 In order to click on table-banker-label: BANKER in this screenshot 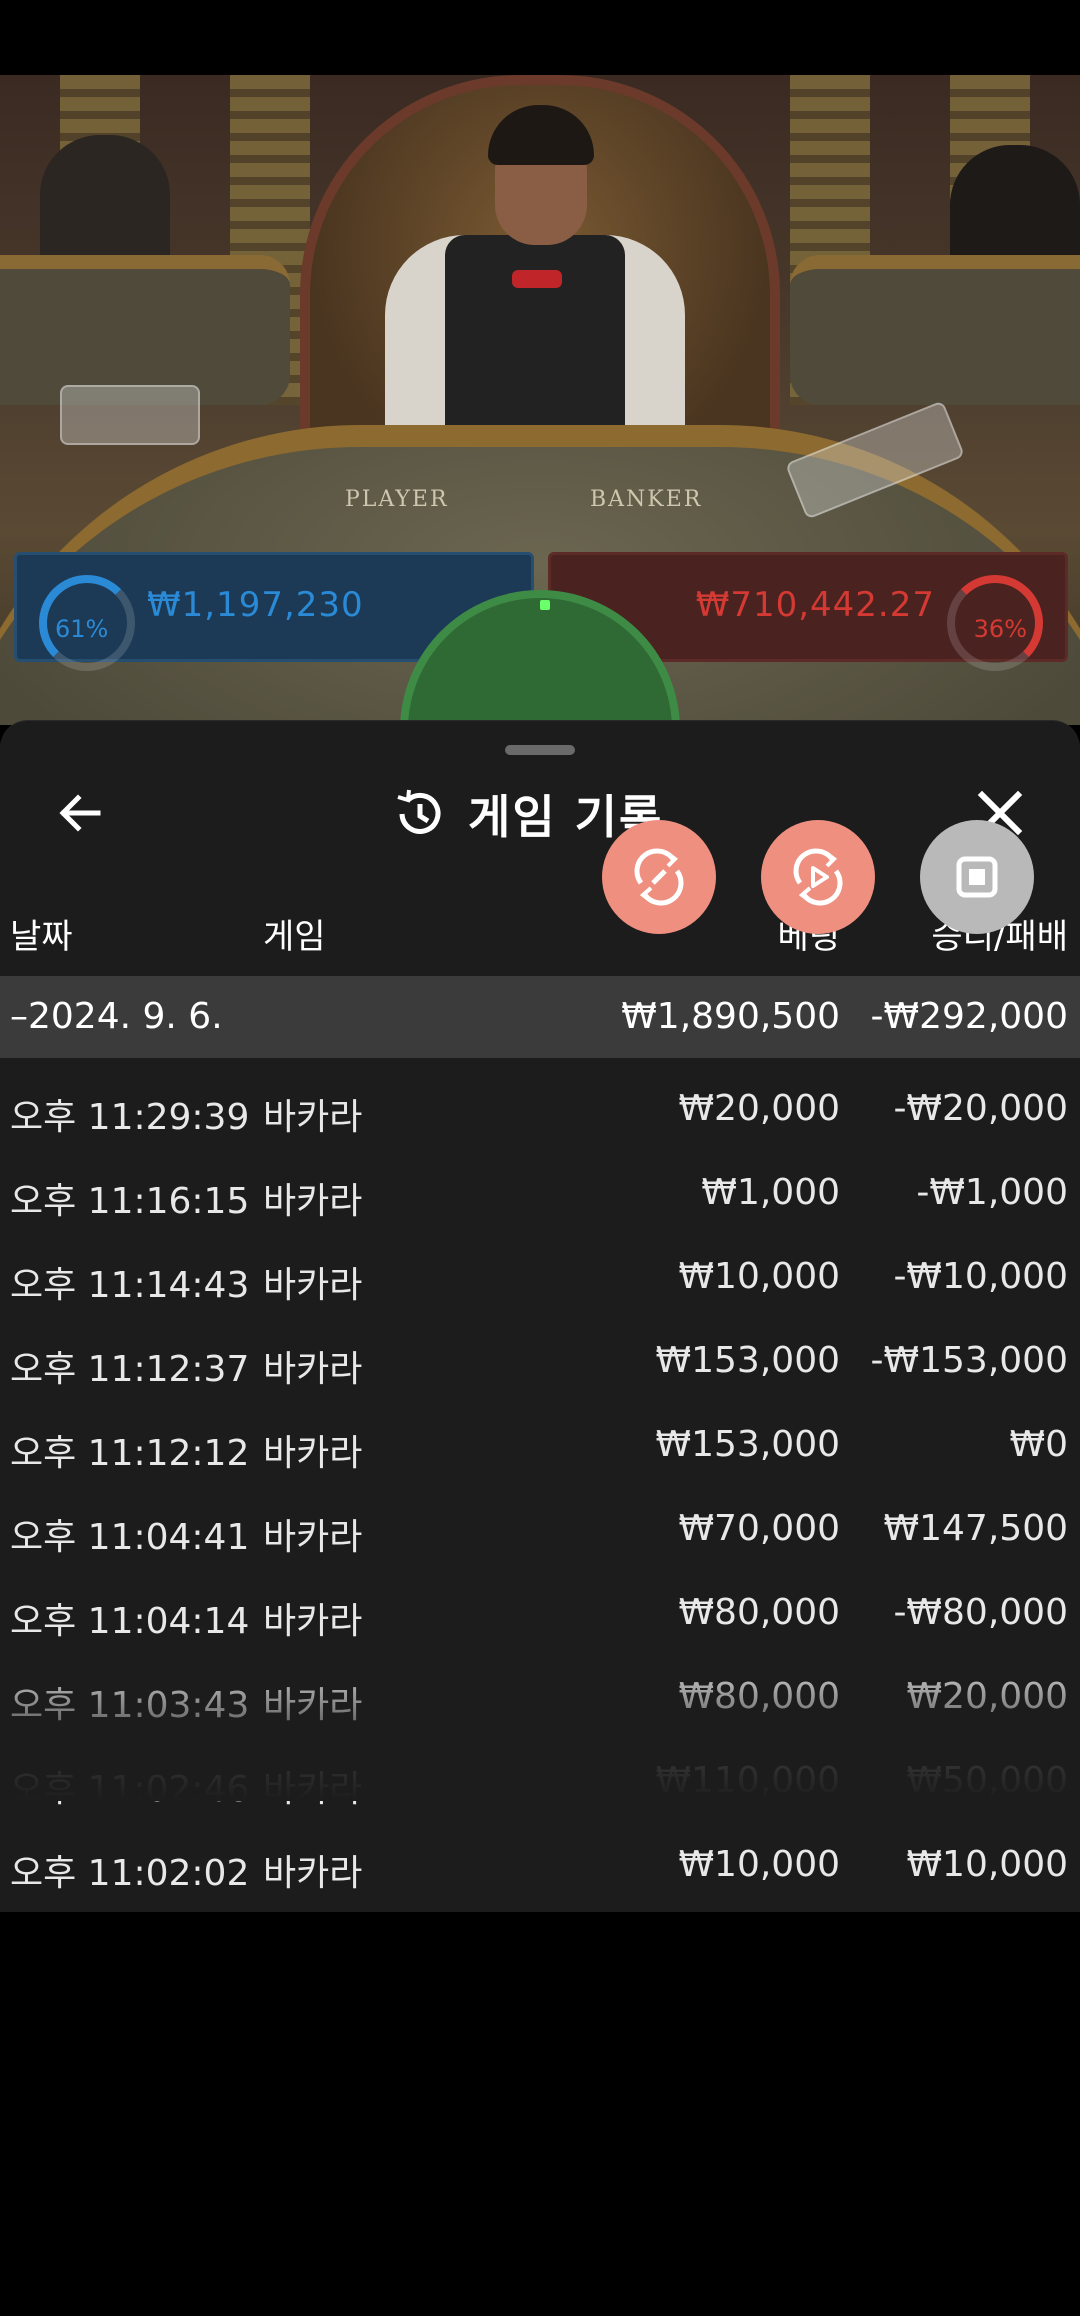, I will do `click(646, 499)`.